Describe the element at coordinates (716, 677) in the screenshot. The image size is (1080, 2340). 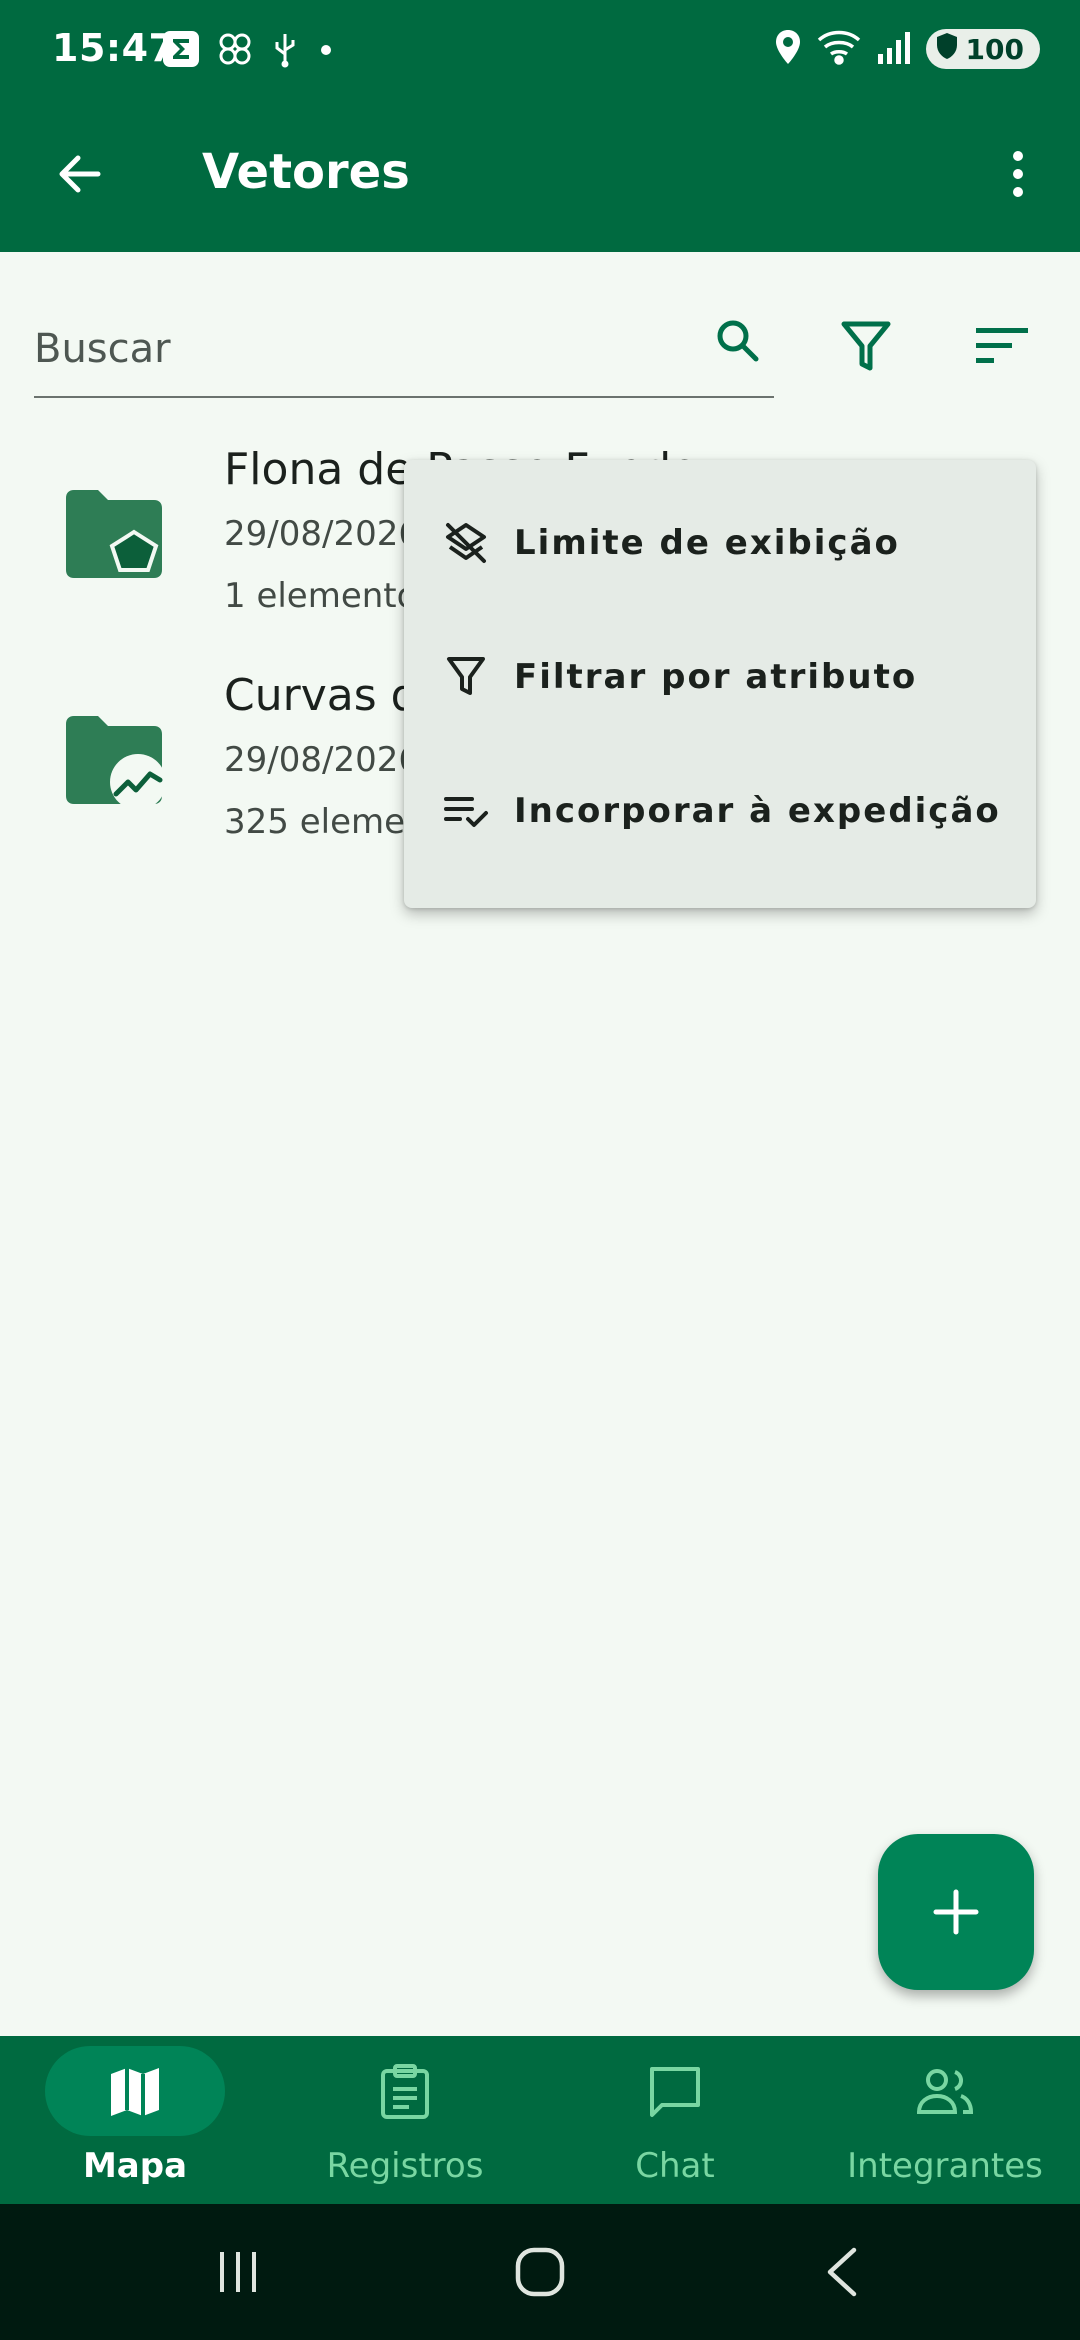
I see `menu-item-label: Filtrar por atributo` at that location.